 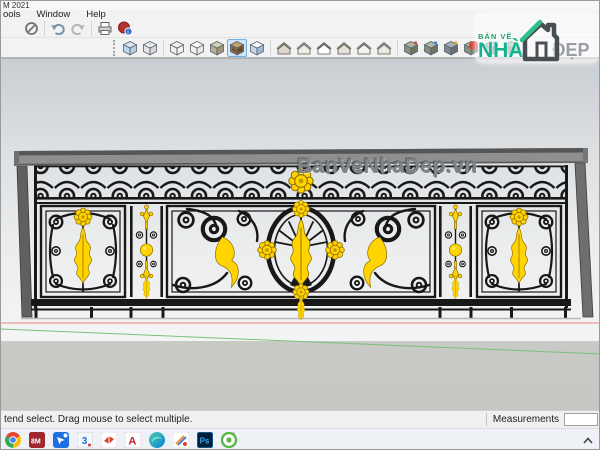 What do you see at coordinates (344, 48) in the screenshot?
I see `right-view-icon` at bounding box center [344, 48].